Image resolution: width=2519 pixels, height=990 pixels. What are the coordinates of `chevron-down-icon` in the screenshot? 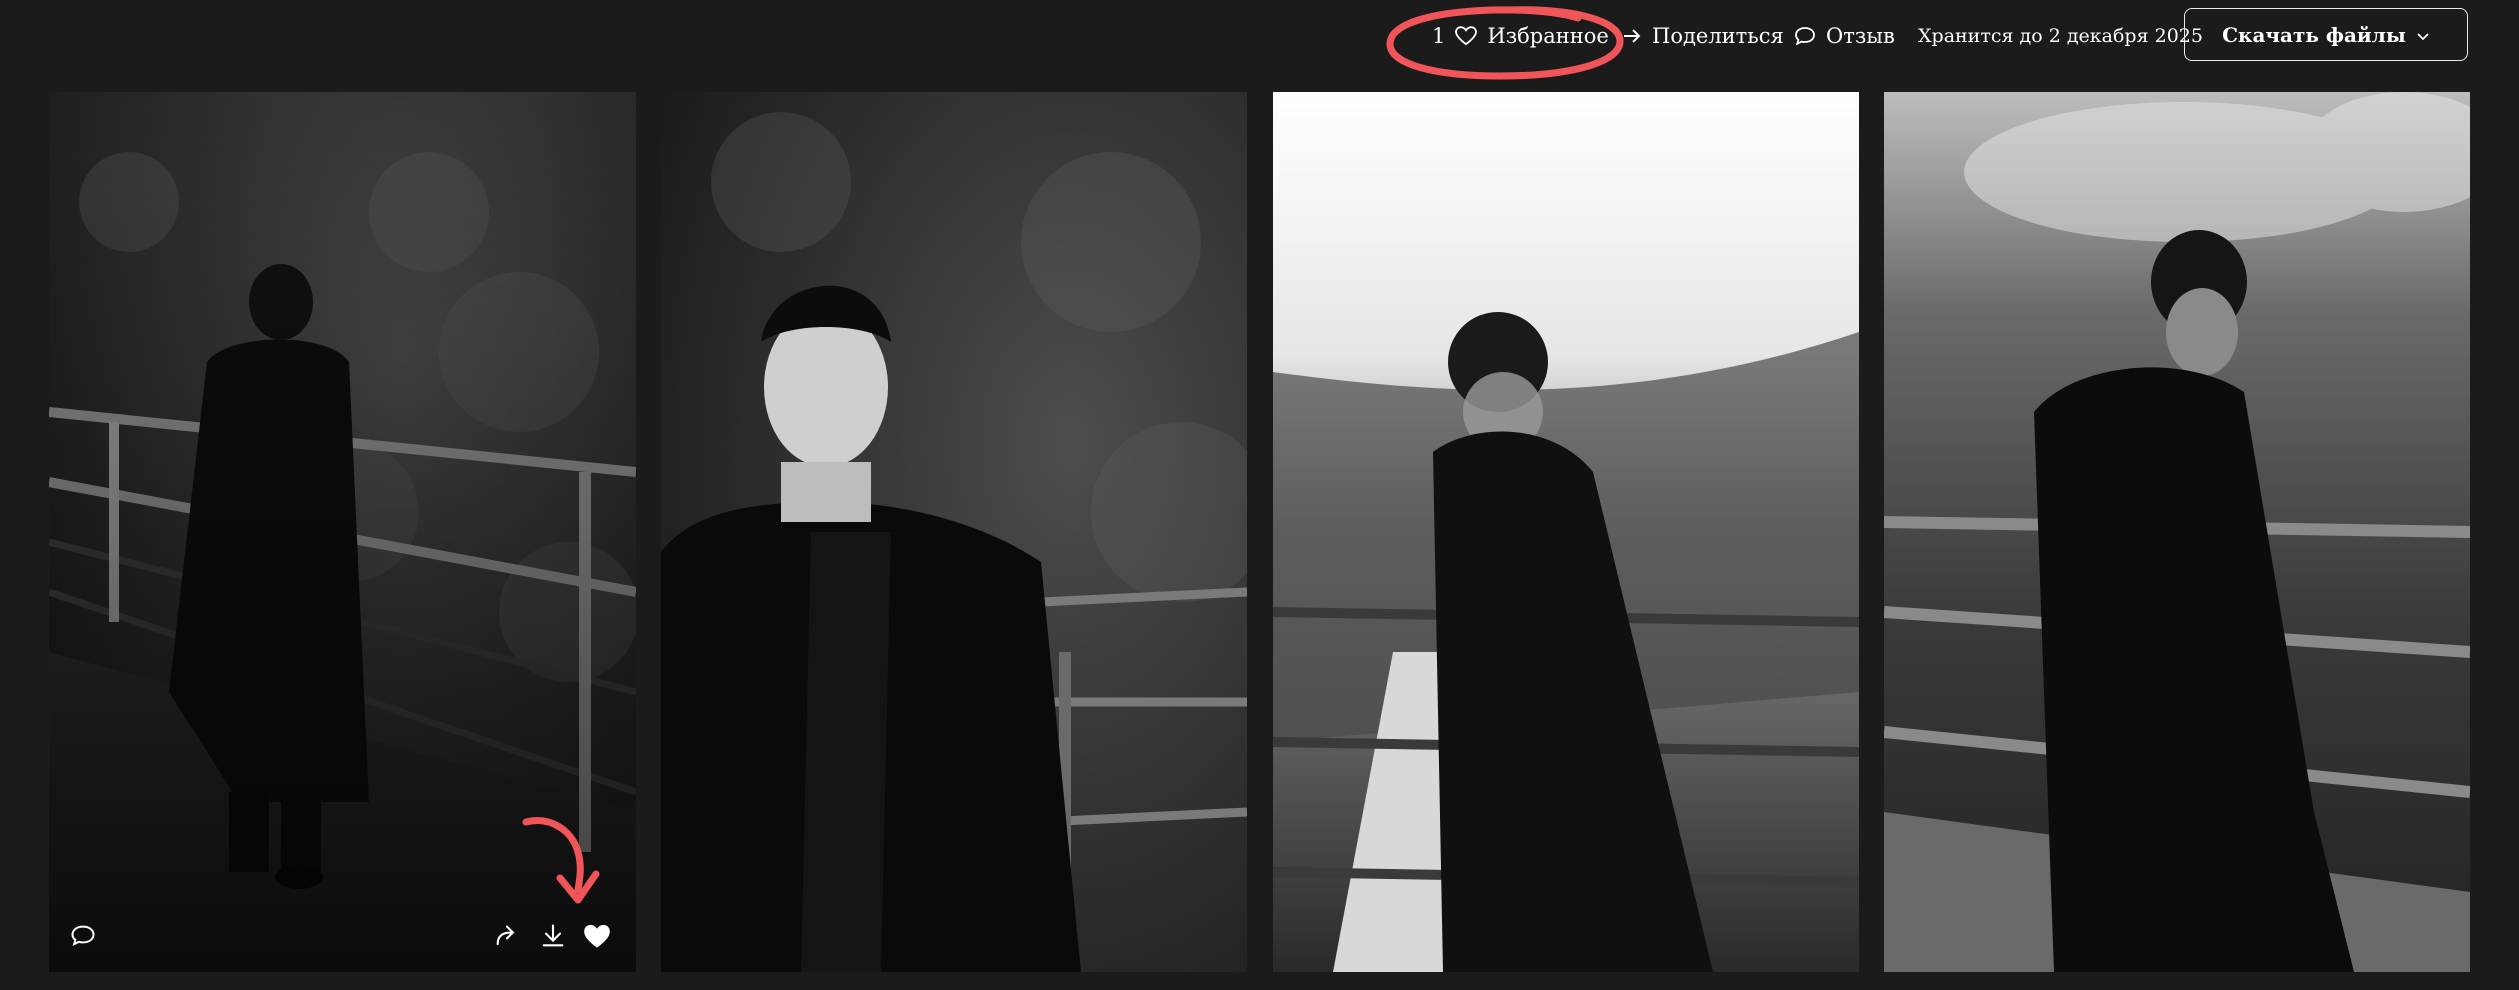 It's located at (2423, 35).